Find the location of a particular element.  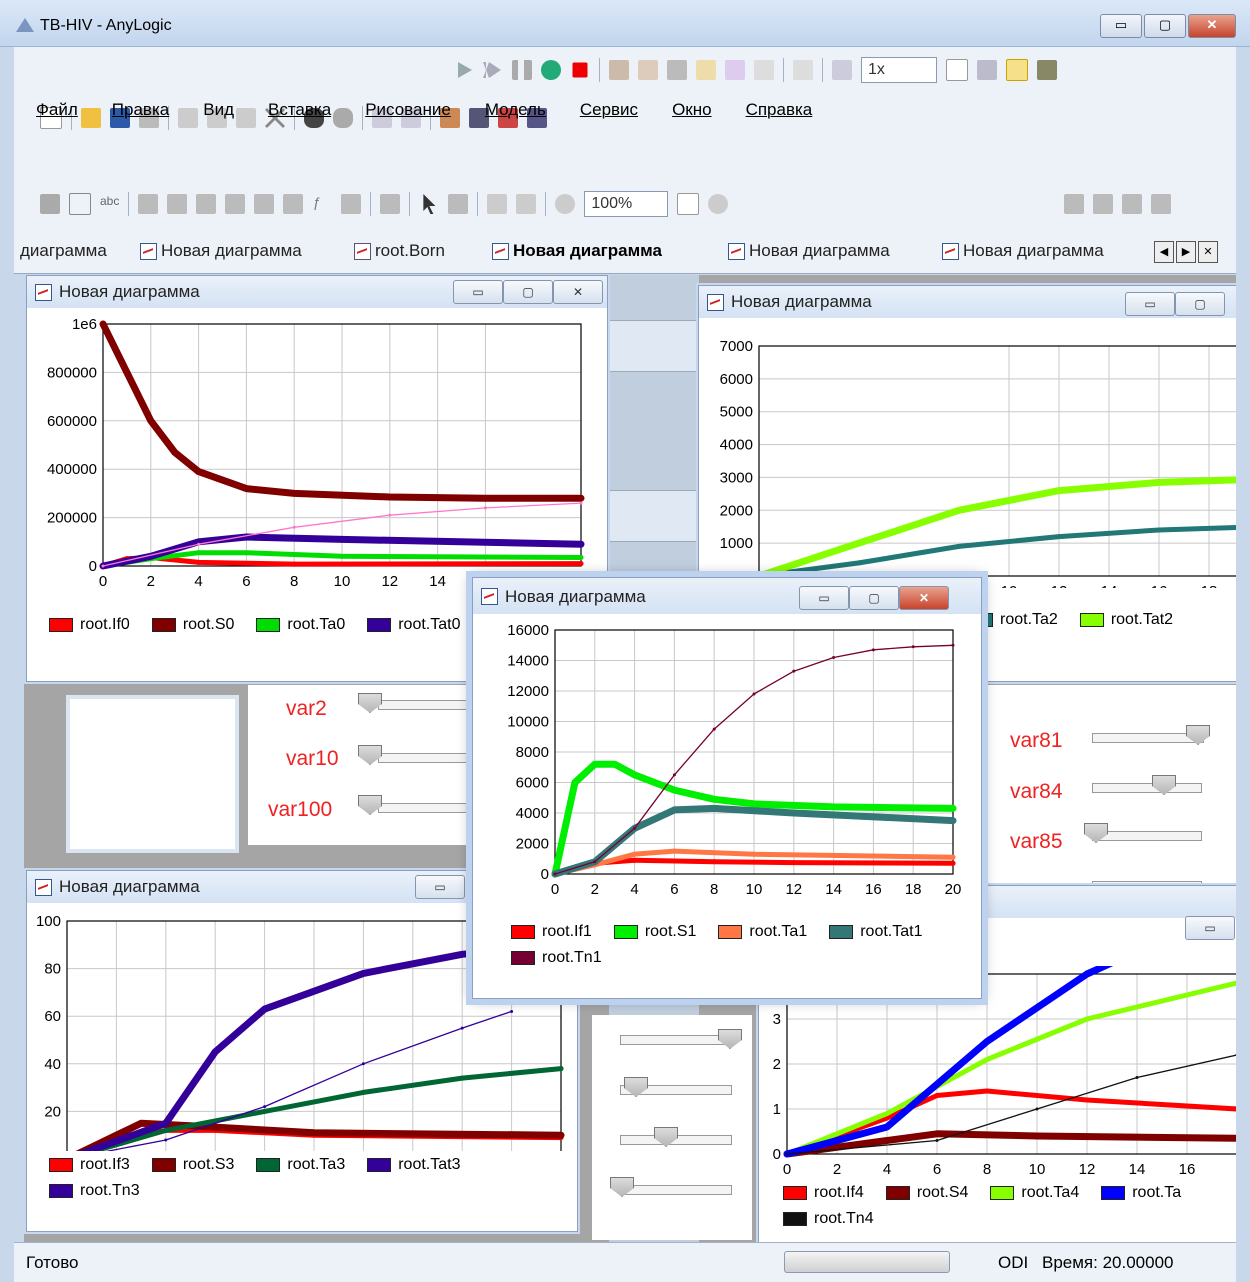

legend-item: root.Tn1 is located at coordinates (556, 958).